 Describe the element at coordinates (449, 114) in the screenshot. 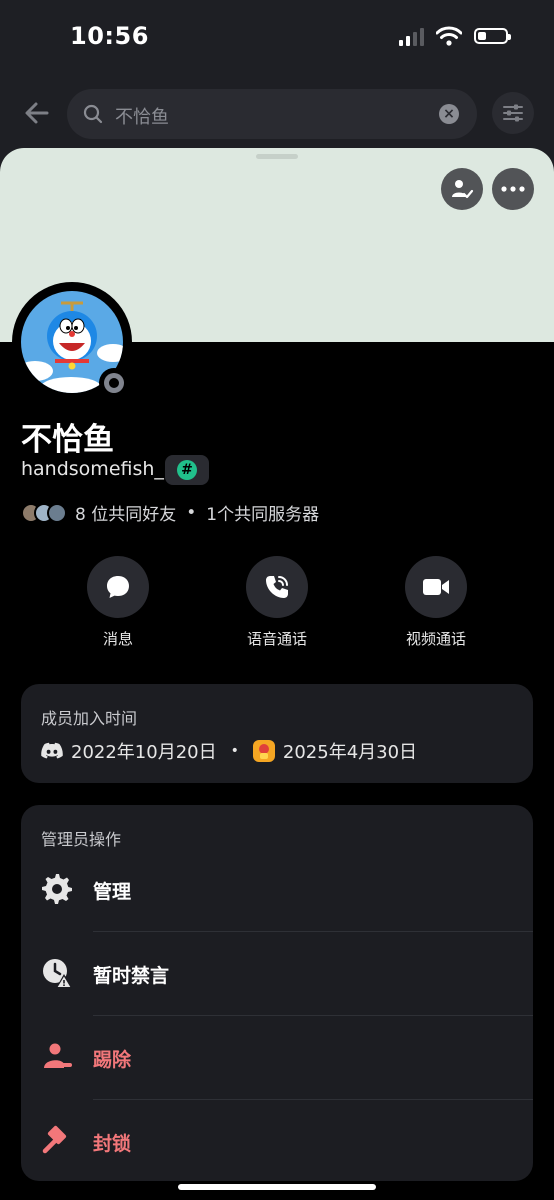

I see `clear-search-icon: ×` at that location.